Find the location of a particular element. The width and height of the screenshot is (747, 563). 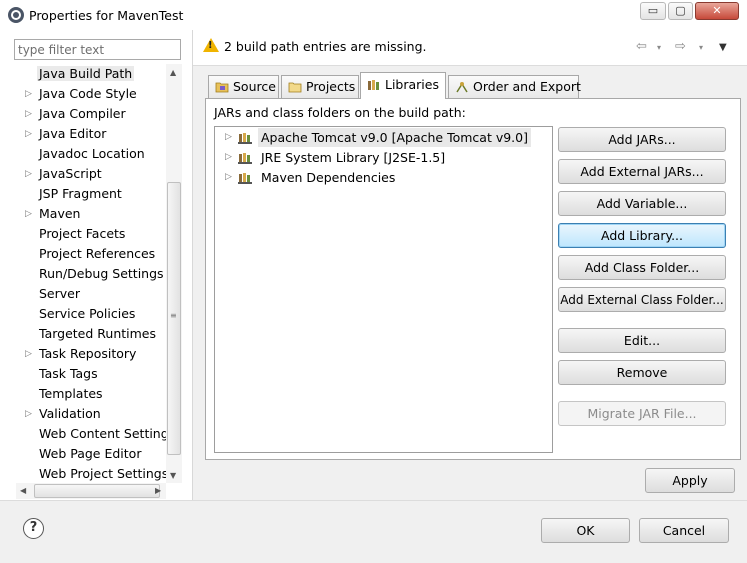

sidebar-item: Javadoc Location is located at coordinates (91, 154).